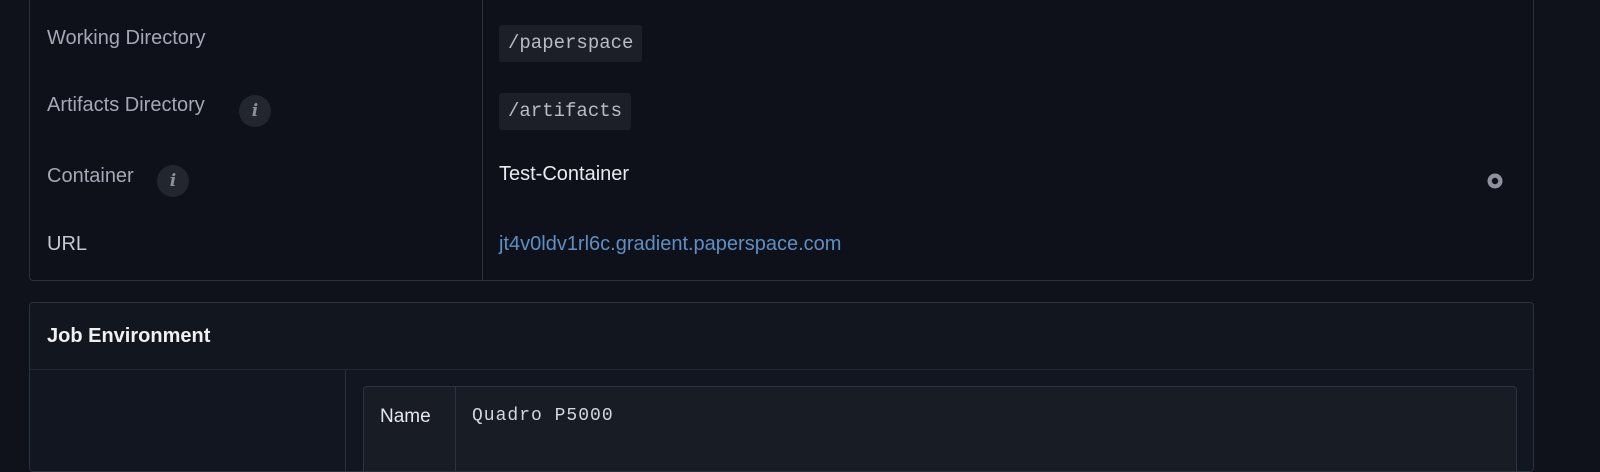 The width and height of the screenshot is (1600, 472). What do you see at coordinates (940, 428) in the screenshot?
I see `machine-table: Name Quadro P5000` at bounding box center [940, 428].